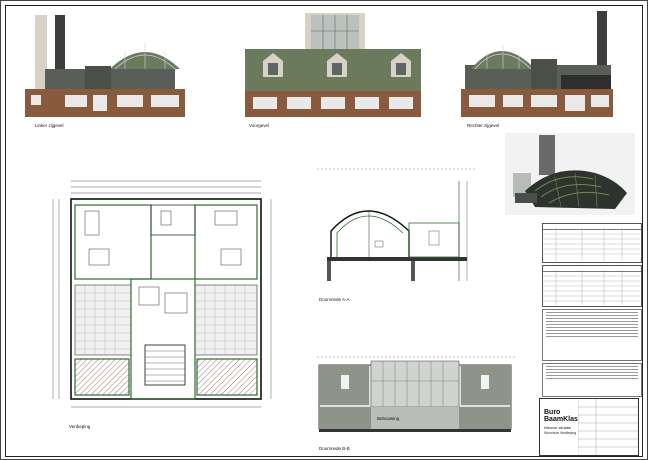  Describe the element at coordinates (334, 299) in the screenshot. I see `section-a-caption: Doorsnede A-A` at that location.